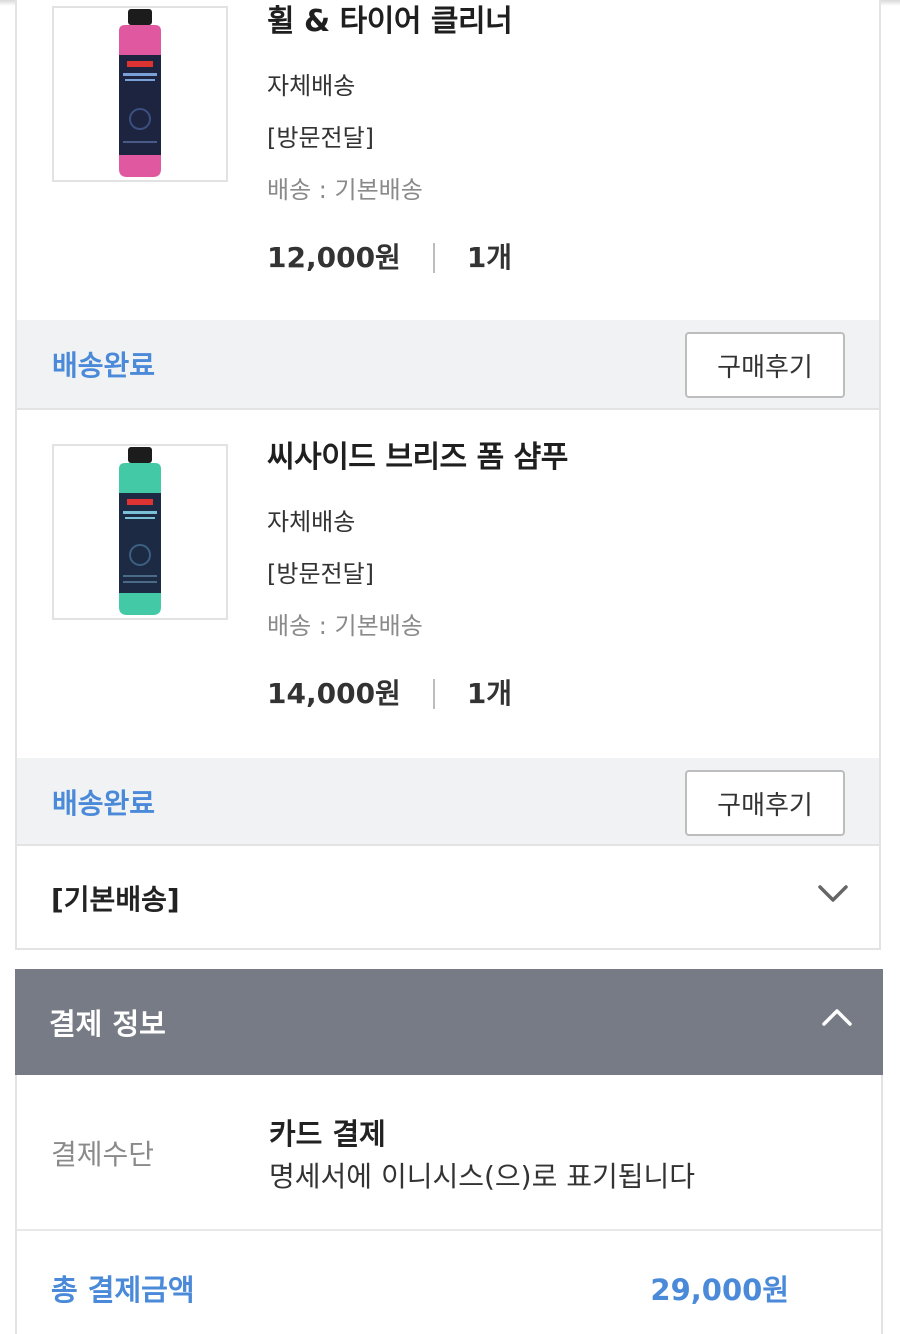  What do you see at coordinates (327, 1134) in the screenshot?
I see `payment-method-value: 카드 결제` at bounding box center [327, 1134].